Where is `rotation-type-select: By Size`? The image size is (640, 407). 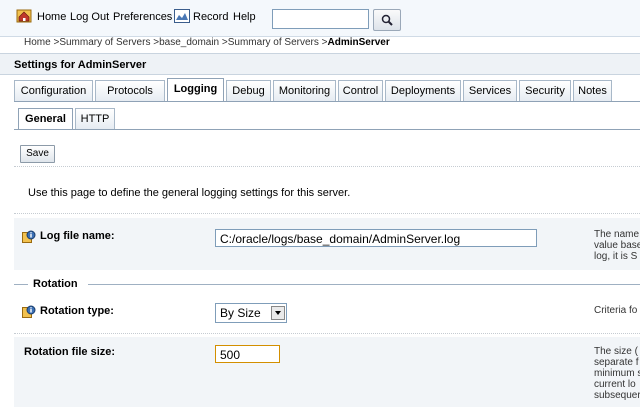 rotation-type-select: By Size is located at coordinates (251, 313).